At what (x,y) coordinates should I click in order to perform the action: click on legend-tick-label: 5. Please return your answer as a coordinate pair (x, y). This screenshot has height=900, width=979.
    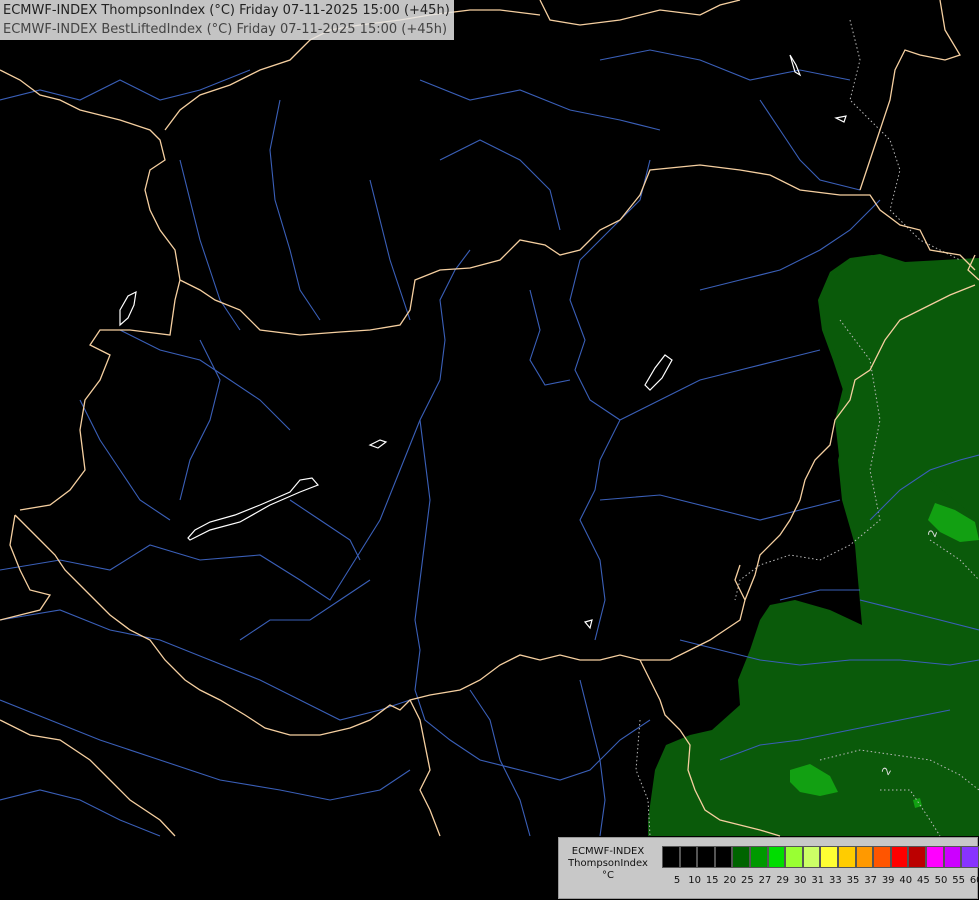
    Looking at the image, I should click on (677, 880).